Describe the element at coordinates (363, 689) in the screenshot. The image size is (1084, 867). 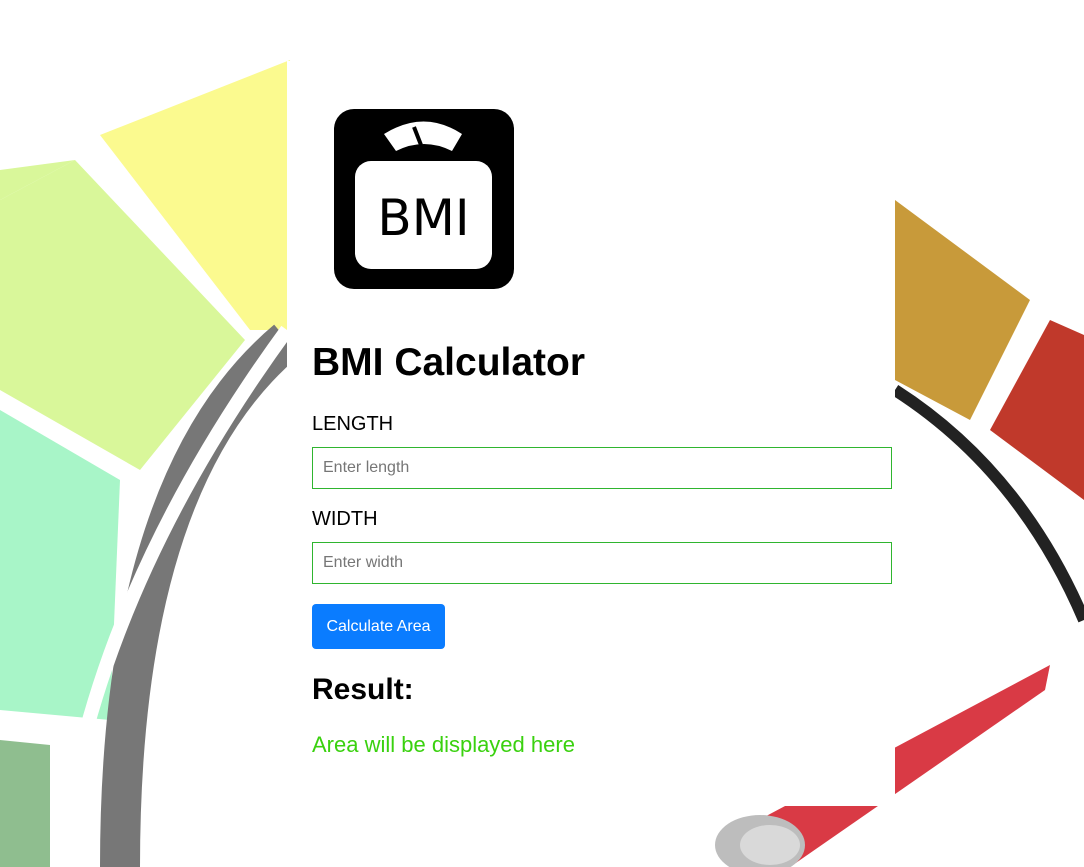
I see `result-heading: Result:` at that location.